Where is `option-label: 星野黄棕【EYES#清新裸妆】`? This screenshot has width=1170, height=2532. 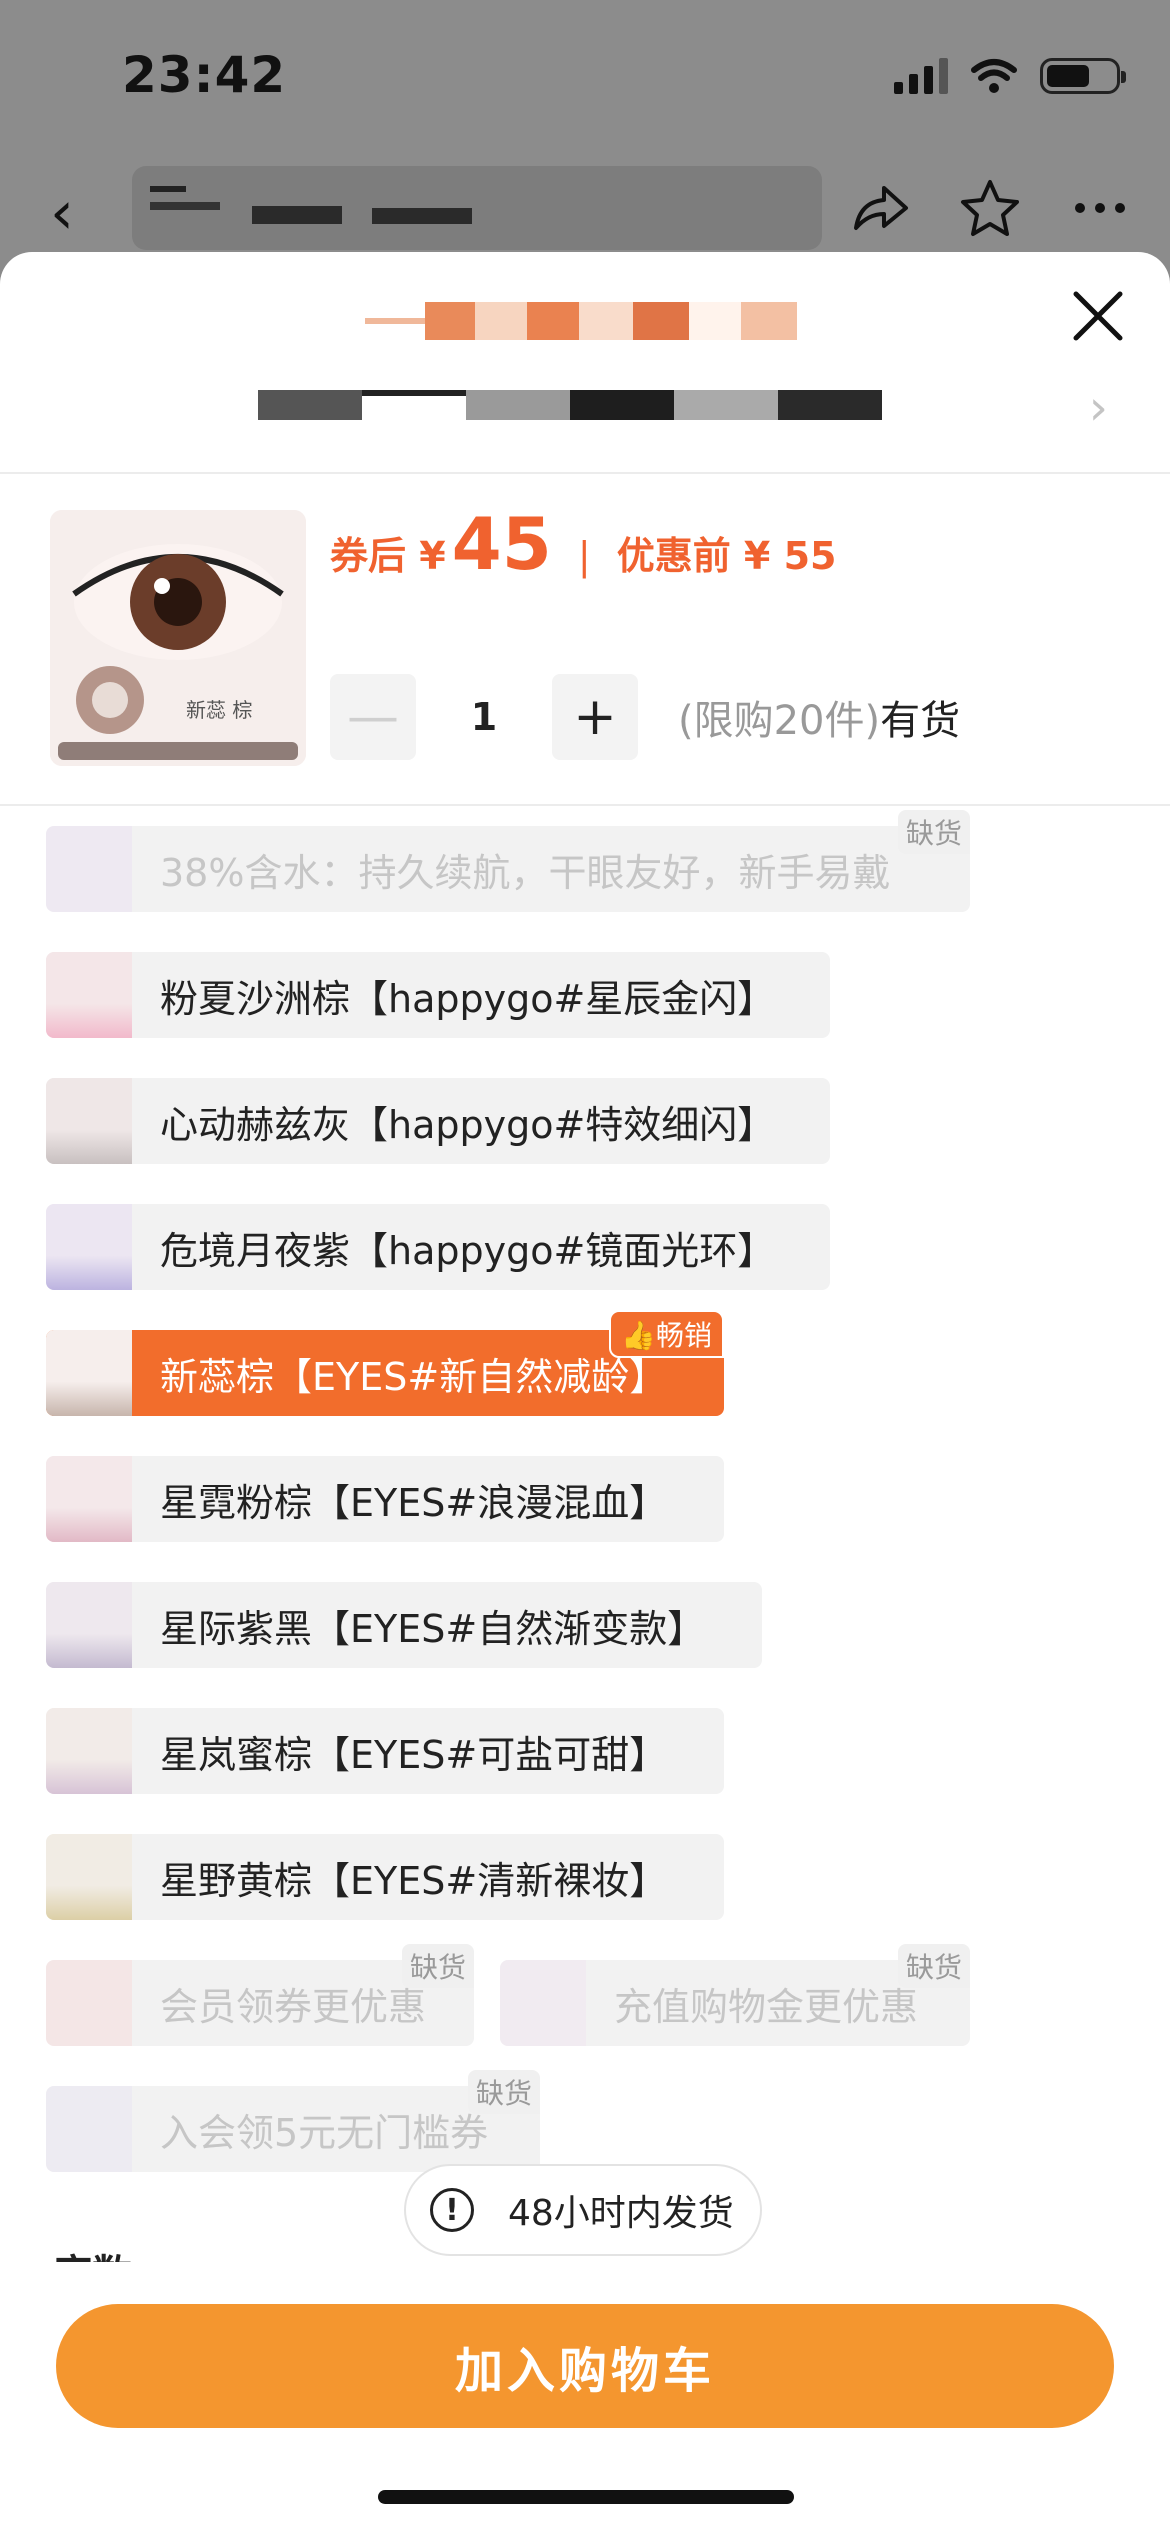
option-label: 星野黄棕【EYES#清新裸妆】 is located at coordinates (414, 1880).